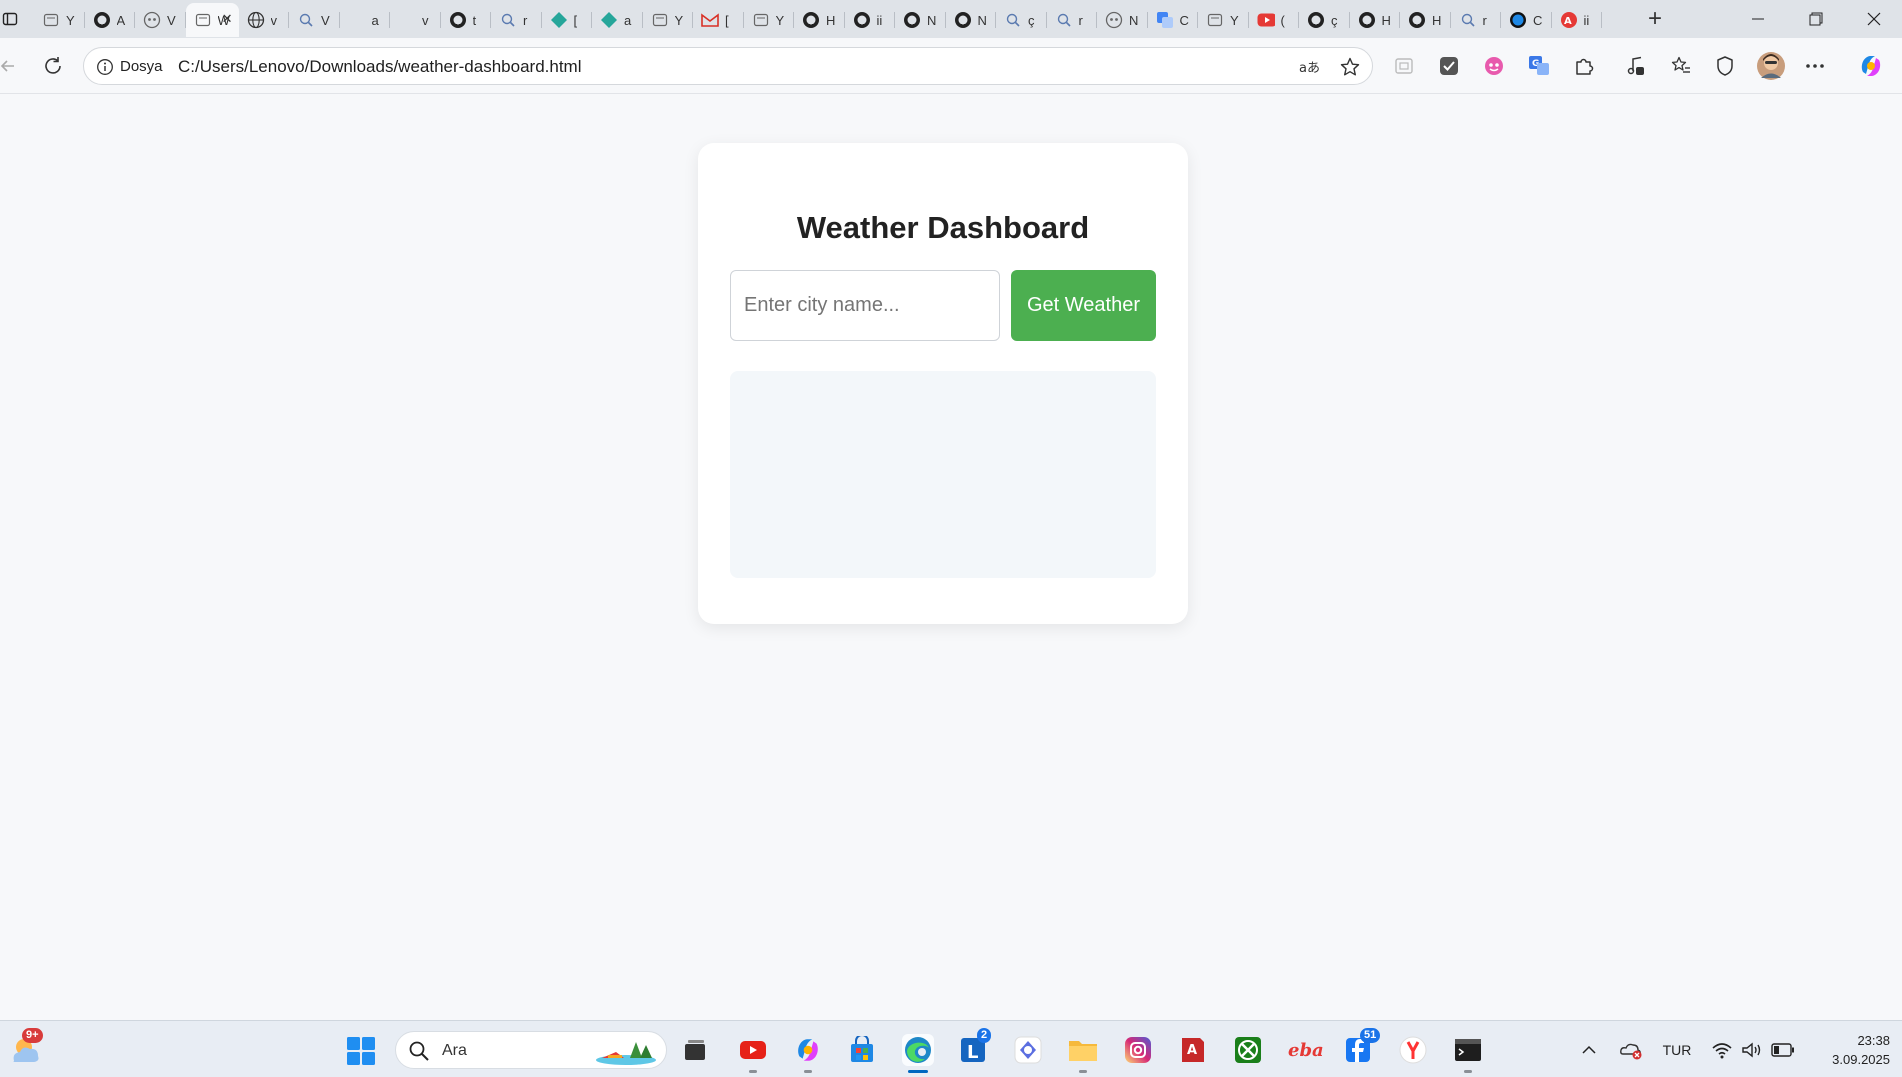 The width and height of the screenshot is (1902, 1077). What do you see at coordinates (862, 1050) in the screenshot?
I see `microsoft-store-icon` at bounding box center [862, 1050].